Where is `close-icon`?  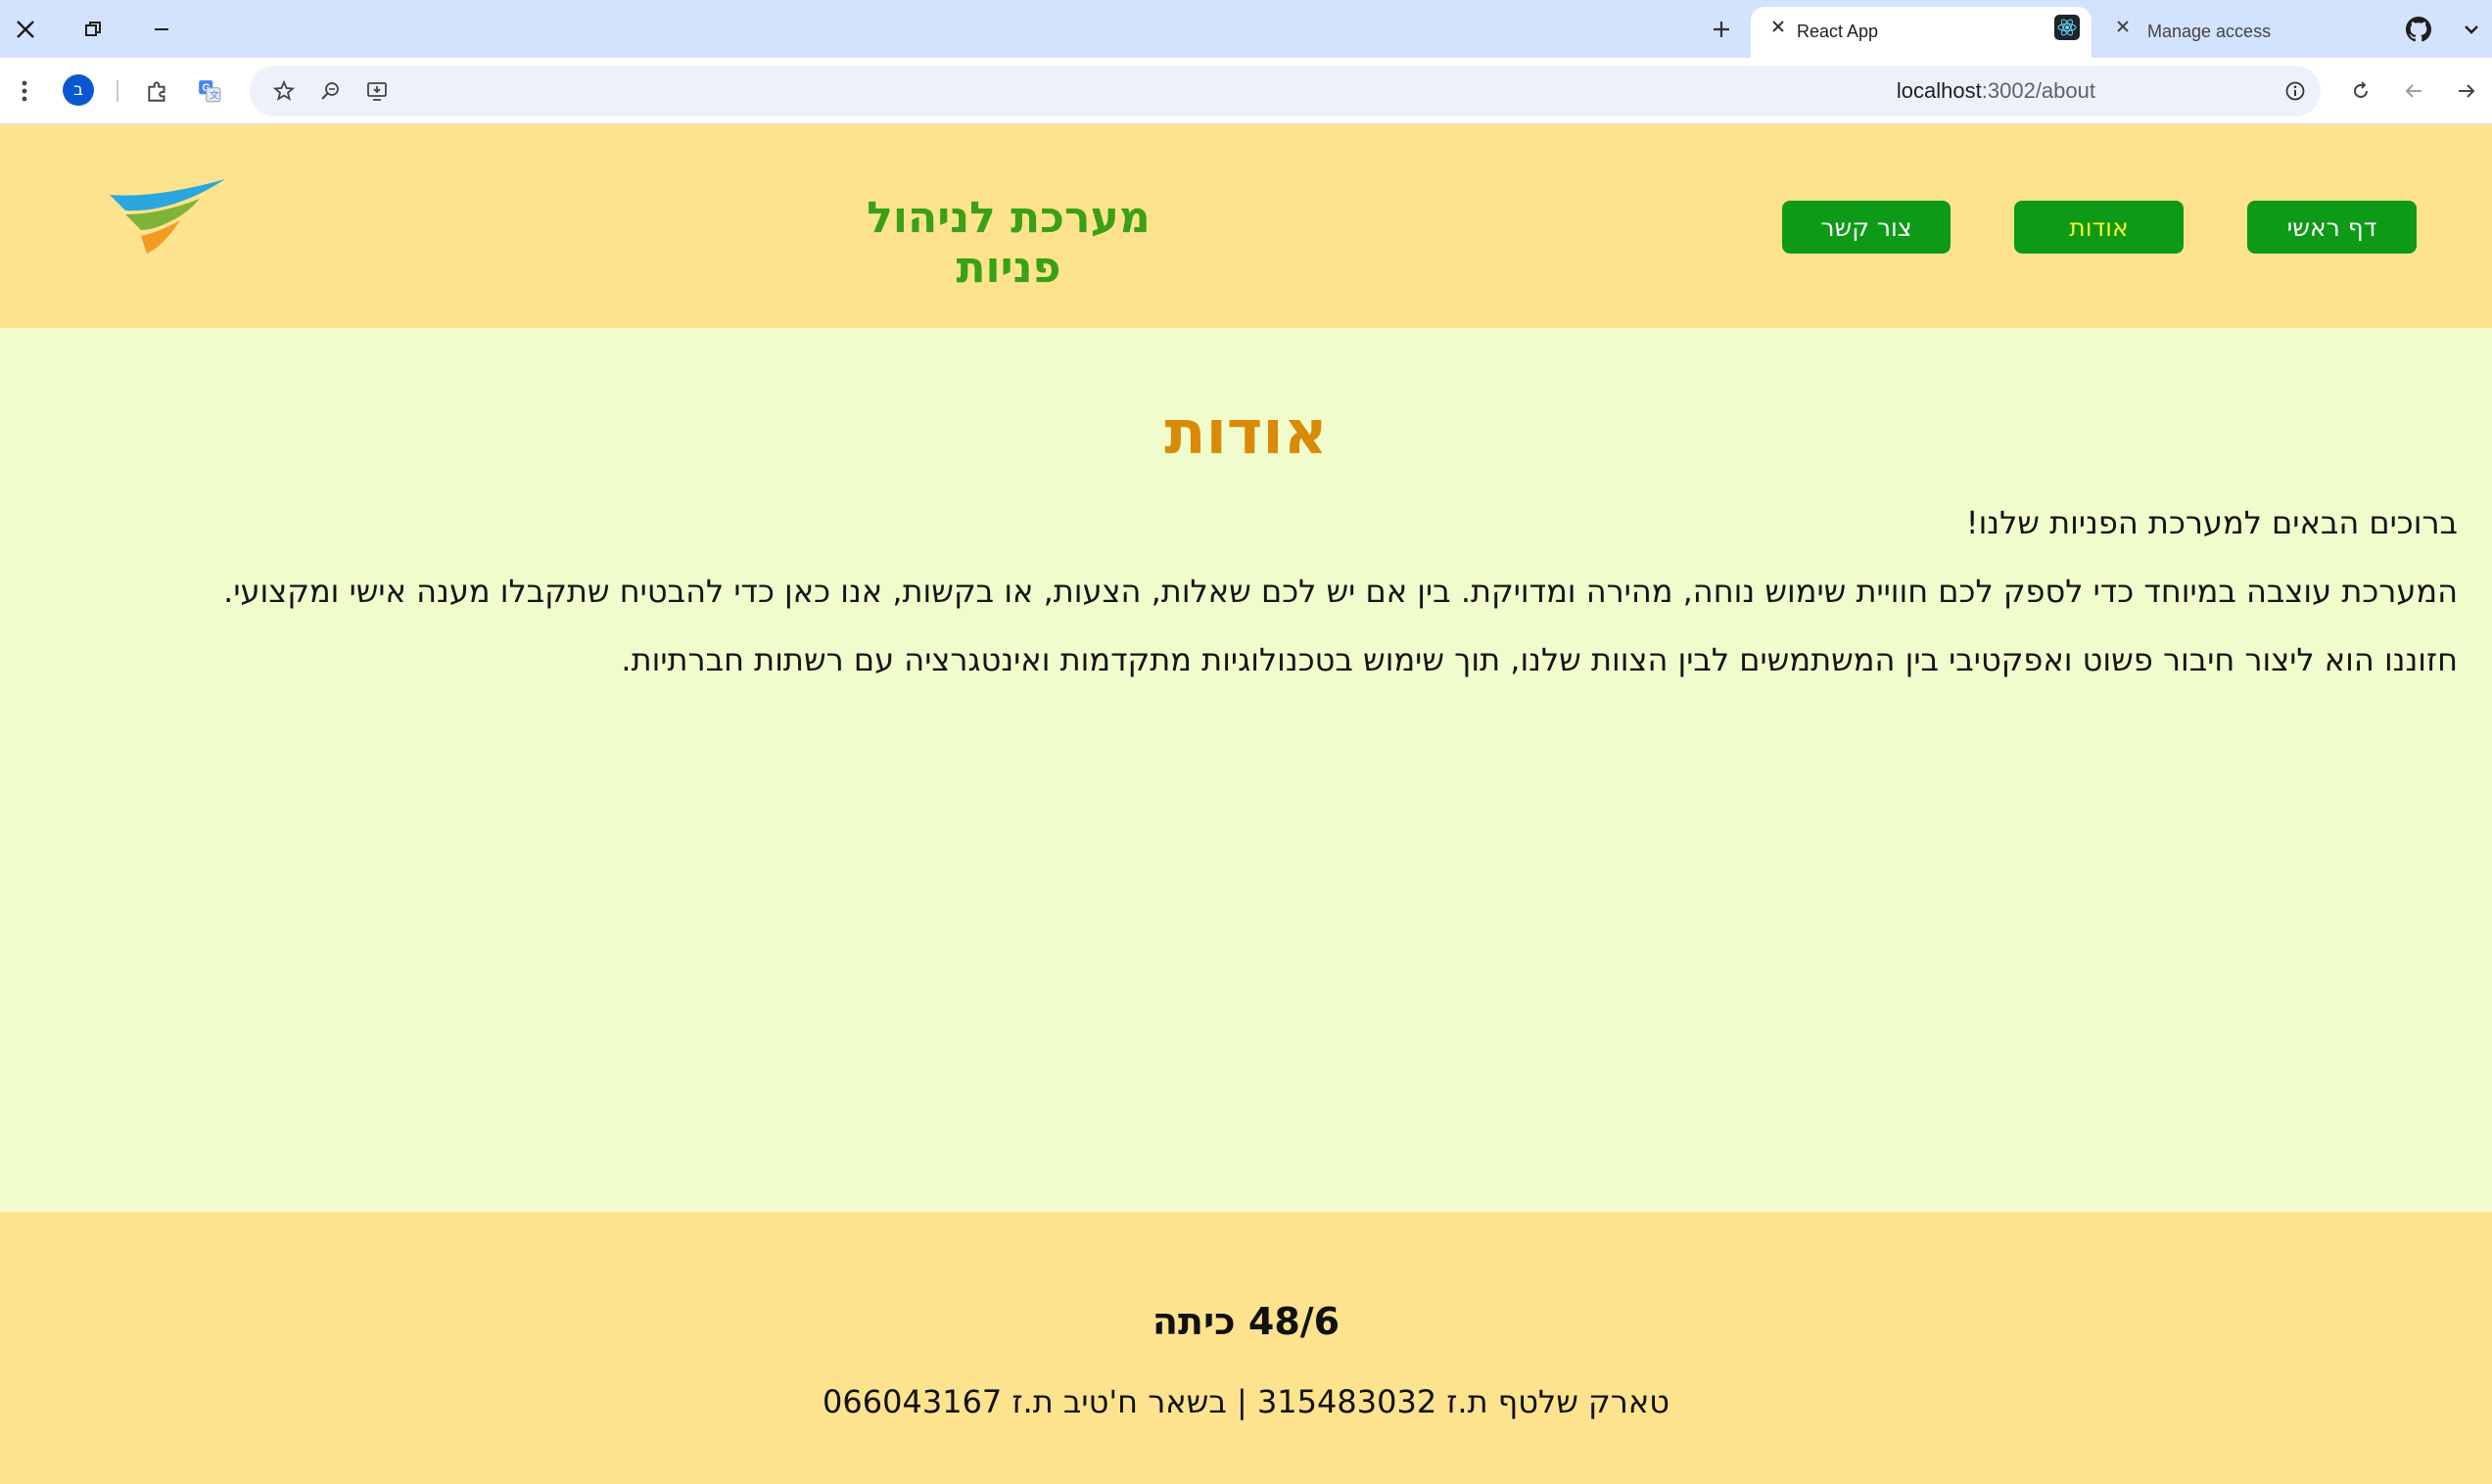
close-icon is located at coordinates (26, 29).